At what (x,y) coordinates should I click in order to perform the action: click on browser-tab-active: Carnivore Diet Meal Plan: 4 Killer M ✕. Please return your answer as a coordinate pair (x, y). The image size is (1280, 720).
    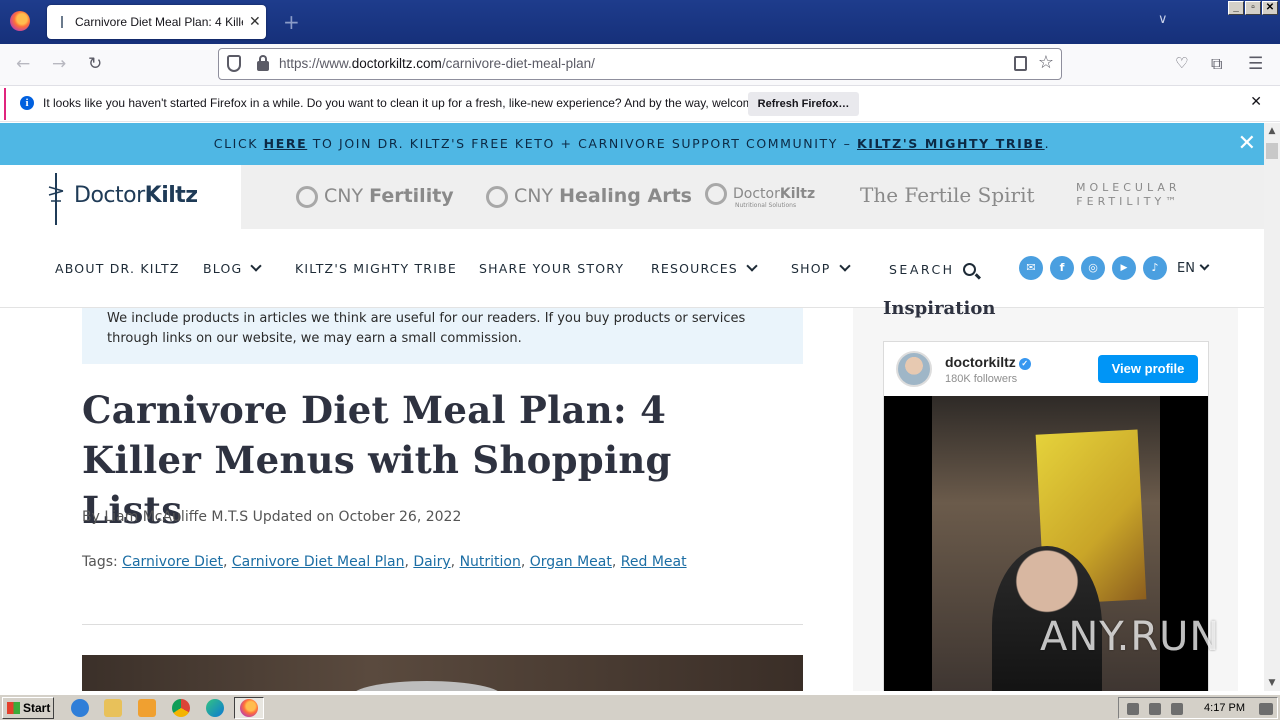
    Looking at the image, I should click on (156, 22).